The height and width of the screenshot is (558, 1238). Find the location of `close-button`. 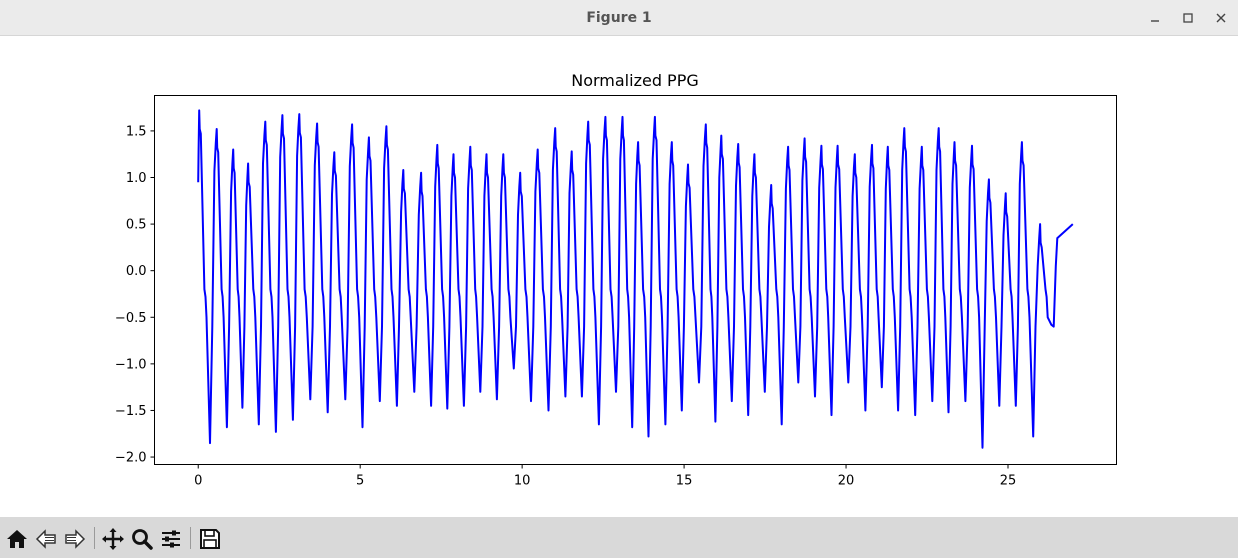

close-button is located at coordinates (1221, 18).